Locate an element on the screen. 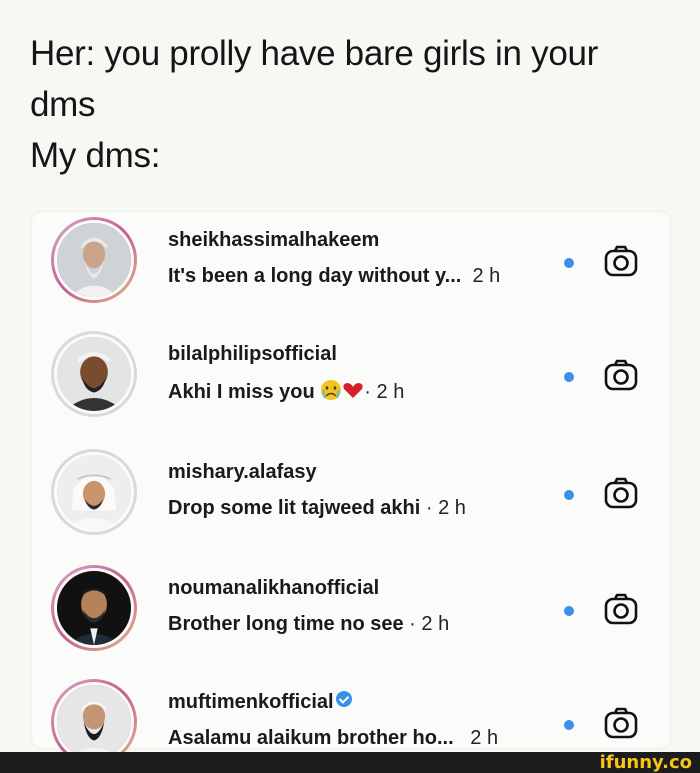 The width and height of the screenshot is (700, 773). caption-line-2: dms is located at coordinates (63, 104).